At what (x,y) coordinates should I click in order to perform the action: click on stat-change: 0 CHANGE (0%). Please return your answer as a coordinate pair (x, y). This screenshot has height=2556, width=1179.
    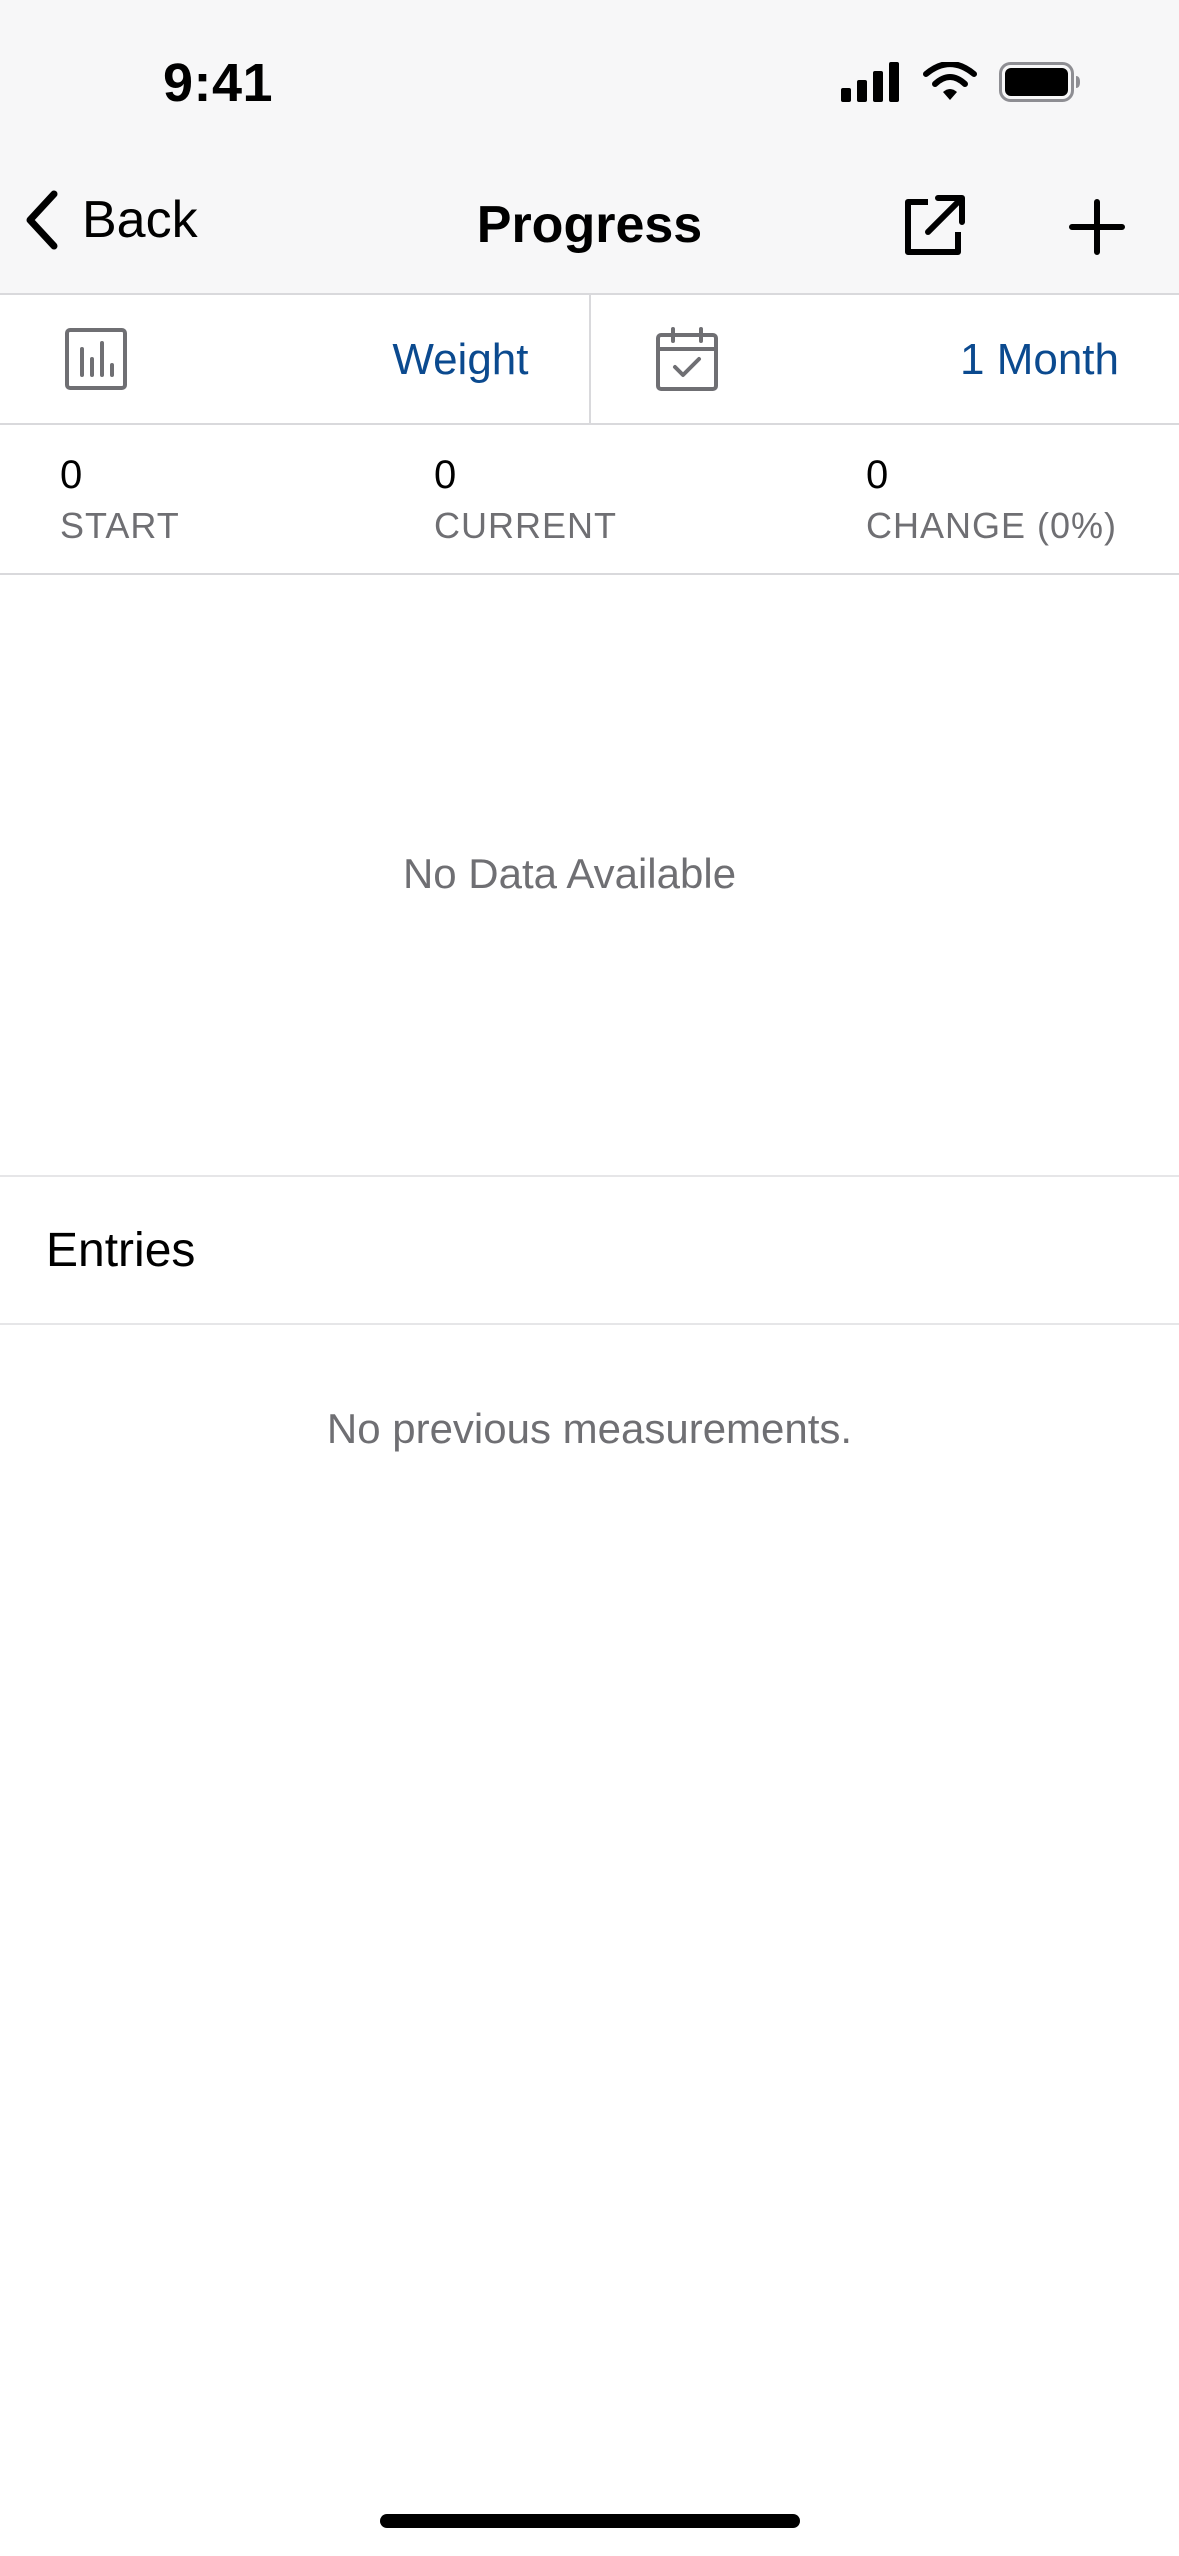
    Looking at the image, I should click on (991, 501).